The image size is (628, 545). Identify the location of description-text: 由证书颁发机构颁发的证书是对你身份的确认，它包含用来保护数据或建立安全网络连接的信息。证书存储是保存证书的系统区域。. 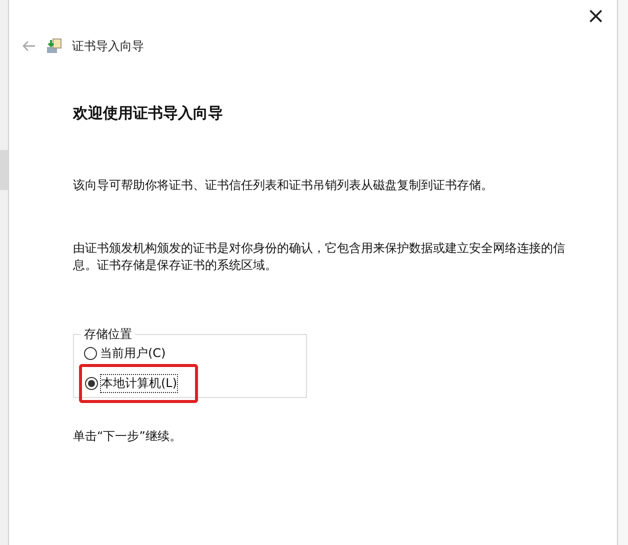
(319, 257).